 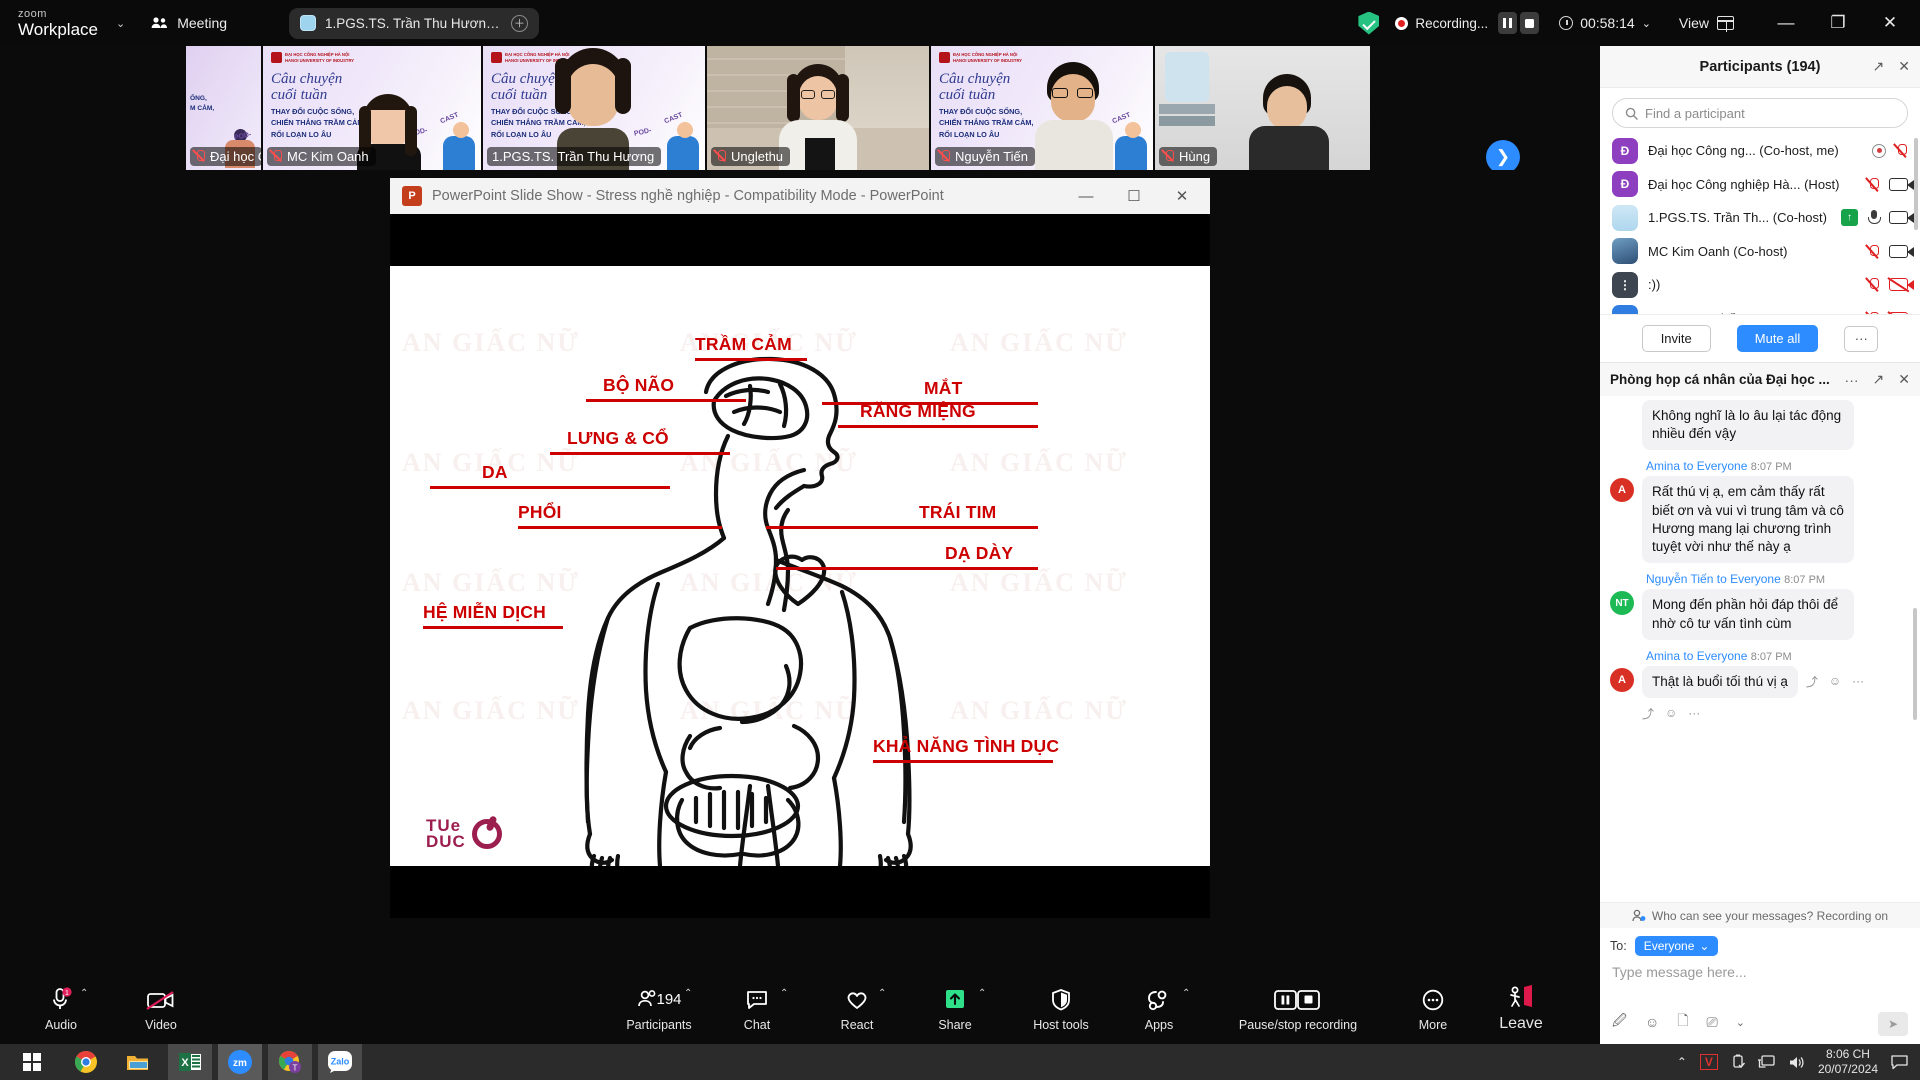 What do you see at coordinates (1760, 218) in the screenshot?
I see `participant-row: 1.PGS.TS. Trần Th... (Co-host) ↑` at bounding box center [1760, 218].